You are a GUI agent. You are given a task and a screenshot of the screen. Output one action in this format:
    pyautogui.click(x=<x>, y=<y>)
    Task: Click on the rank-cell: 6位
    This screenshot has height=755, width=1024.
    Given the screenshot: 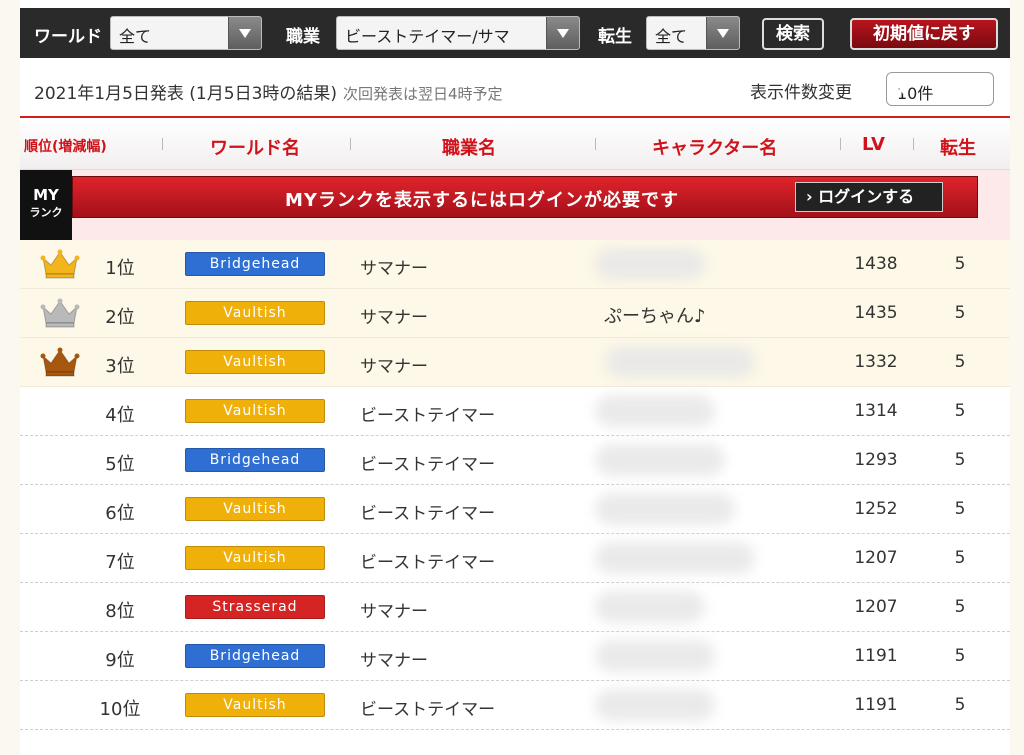 What is the action you would take?
    pyautogui.click(x=120, y=513)
    